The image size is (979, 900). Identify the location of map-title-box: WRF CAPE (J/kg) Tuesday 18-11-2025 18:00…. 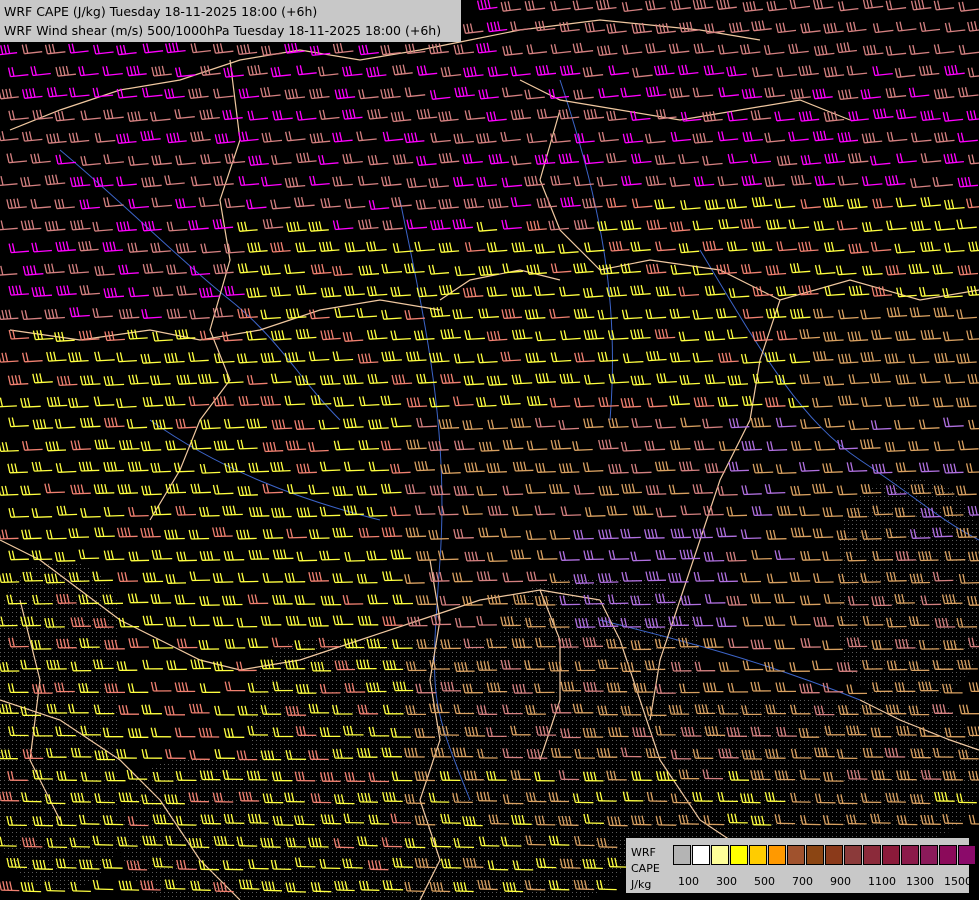
(230, 21).